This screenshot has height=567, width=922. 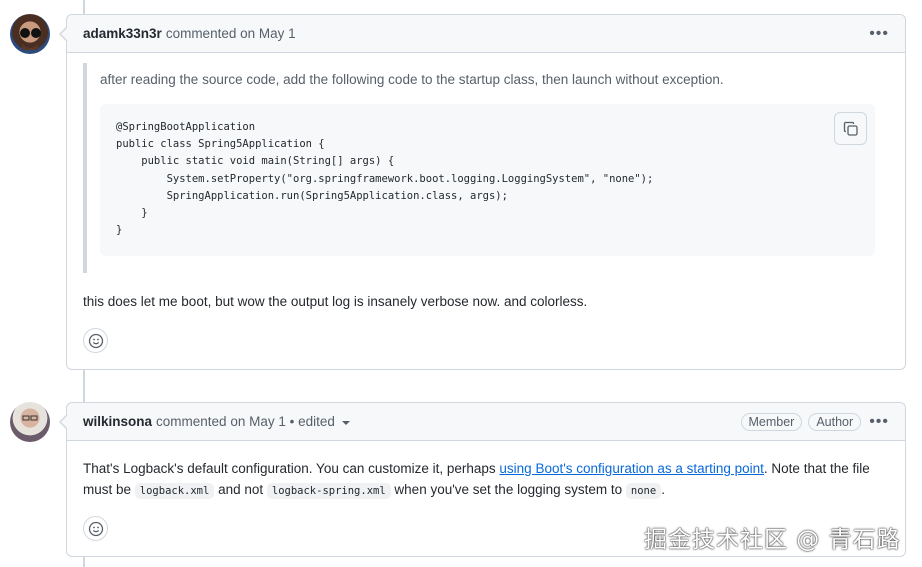 I want to click on avatar-adamk33n3r, so click(x=30, y=34).